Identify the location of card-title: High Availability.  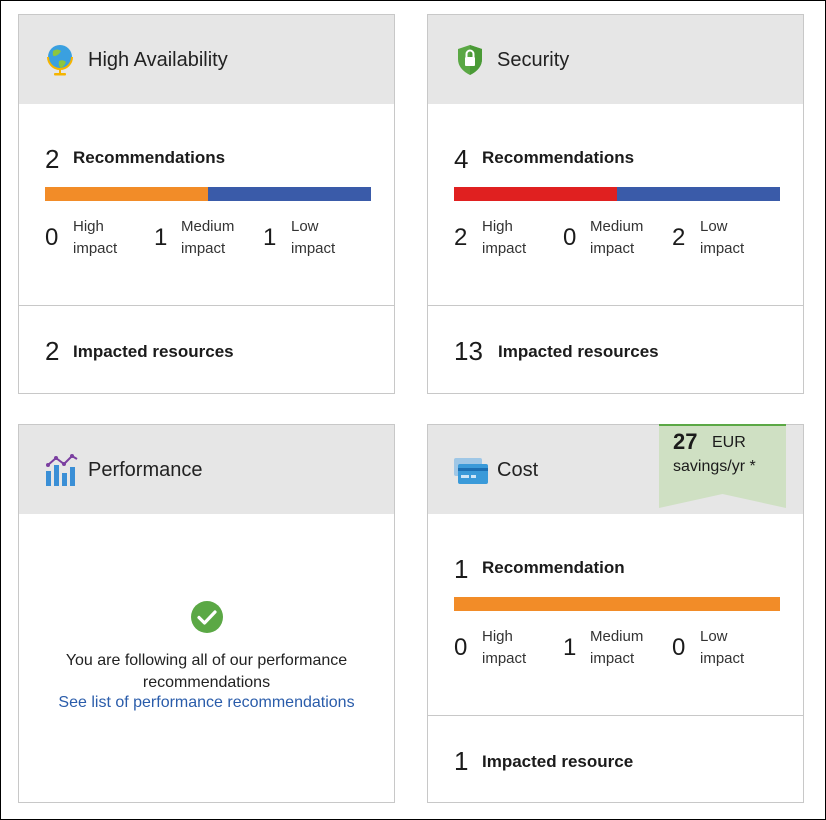
(158, 60).